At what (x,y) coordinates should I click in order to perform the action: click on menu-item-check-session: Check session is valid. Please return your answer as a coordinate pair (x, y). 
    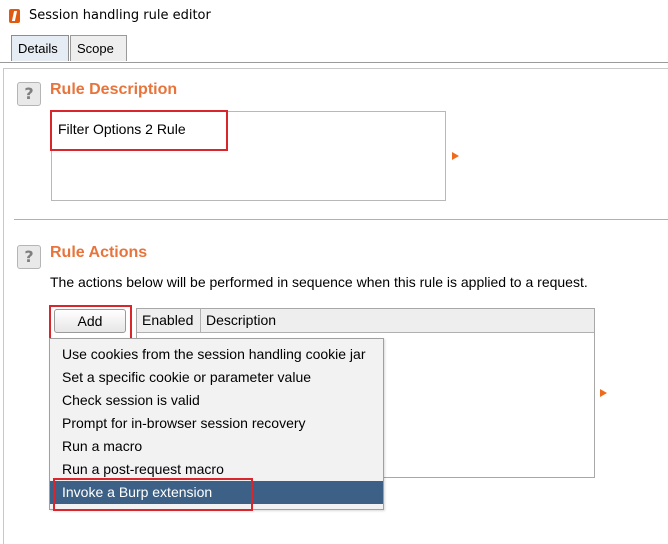
    Looking at the image, I should click on (216, 400).